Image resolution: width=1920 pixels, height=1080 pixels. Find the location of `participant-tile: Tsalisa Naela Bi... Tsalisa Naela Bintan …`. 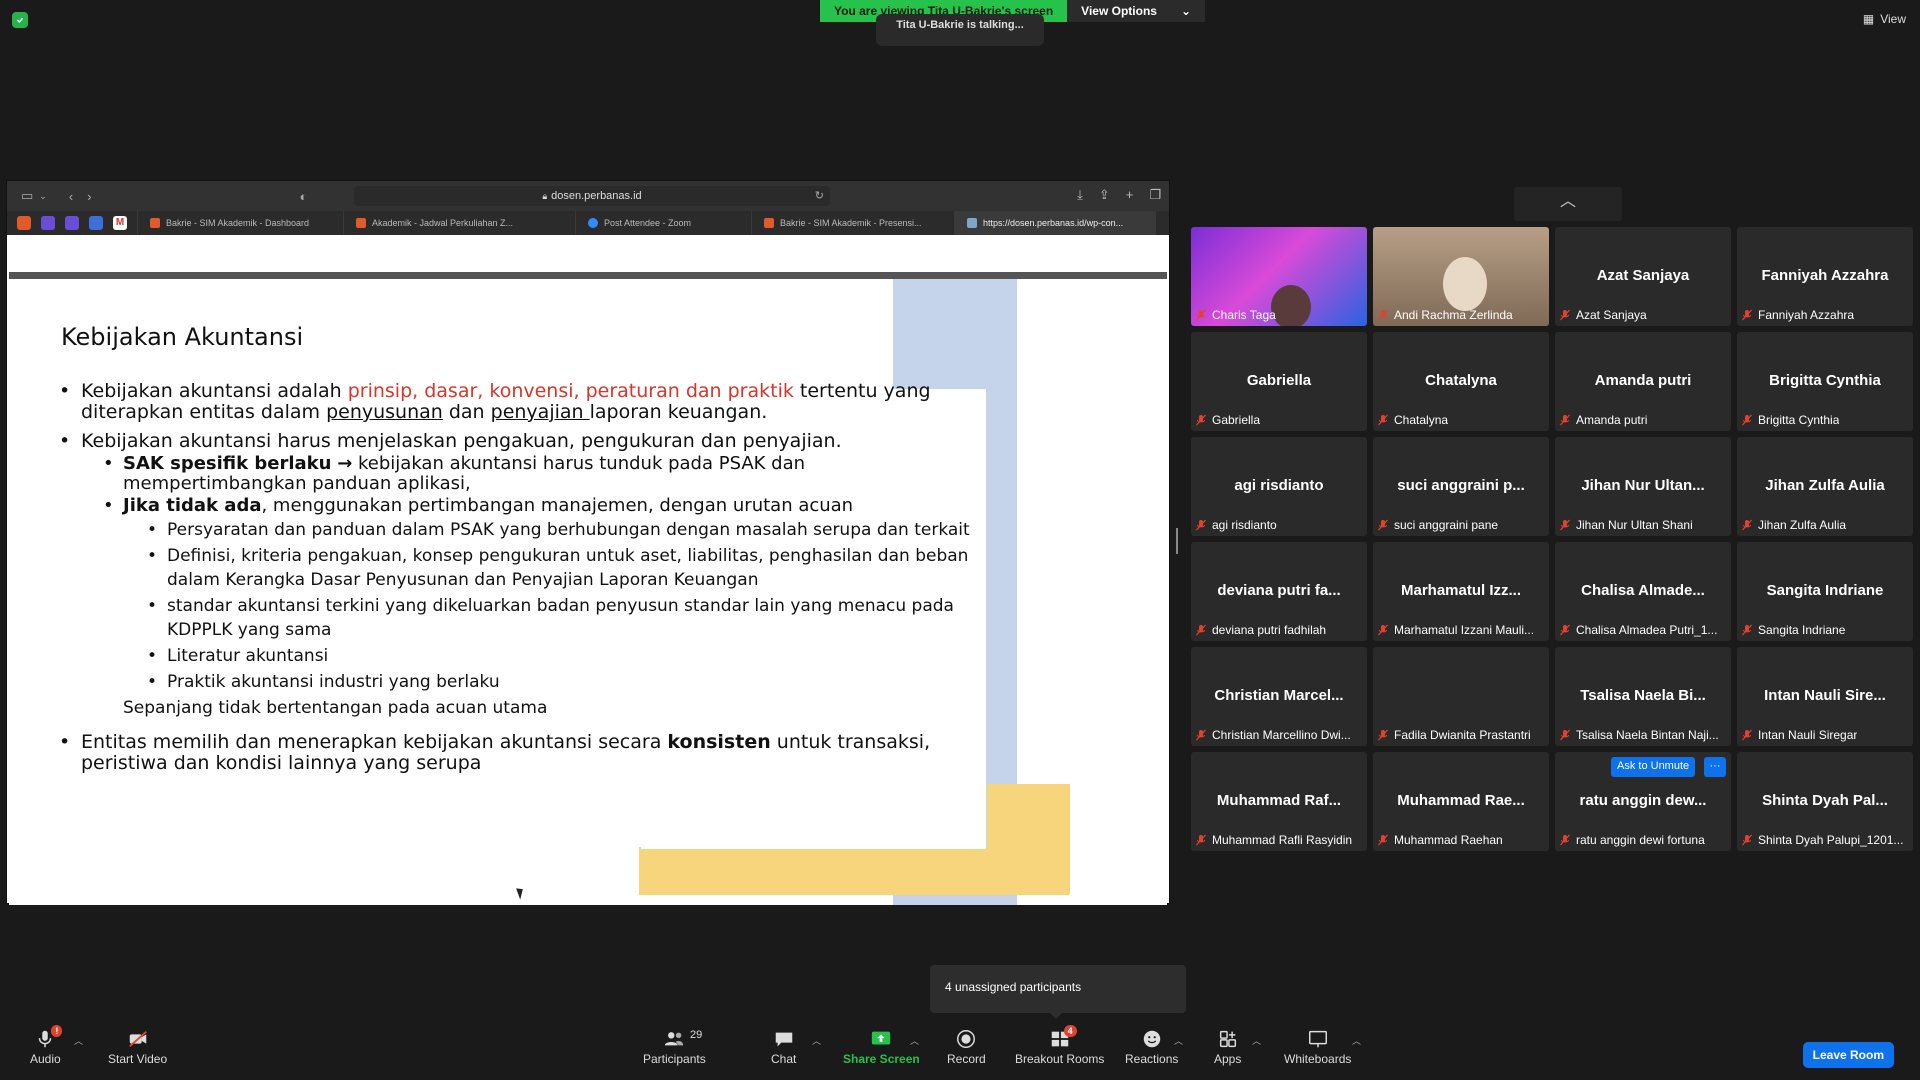

participant-tile: Tsalisa Naela Bi... Tsalisa Naela Bintan … is located at coordinates (1643, 696).